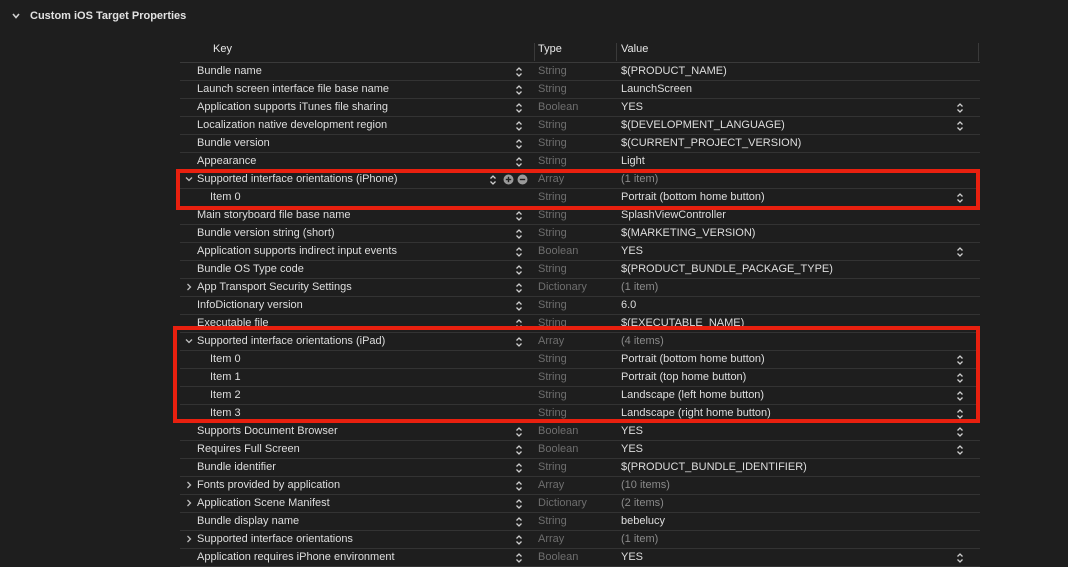 Image resolution: width=1068 pixels, height=567 pixels. Describe the element at coordinates (645, 485) in the screenshot. I see `row-value: (10 items)` at that location.